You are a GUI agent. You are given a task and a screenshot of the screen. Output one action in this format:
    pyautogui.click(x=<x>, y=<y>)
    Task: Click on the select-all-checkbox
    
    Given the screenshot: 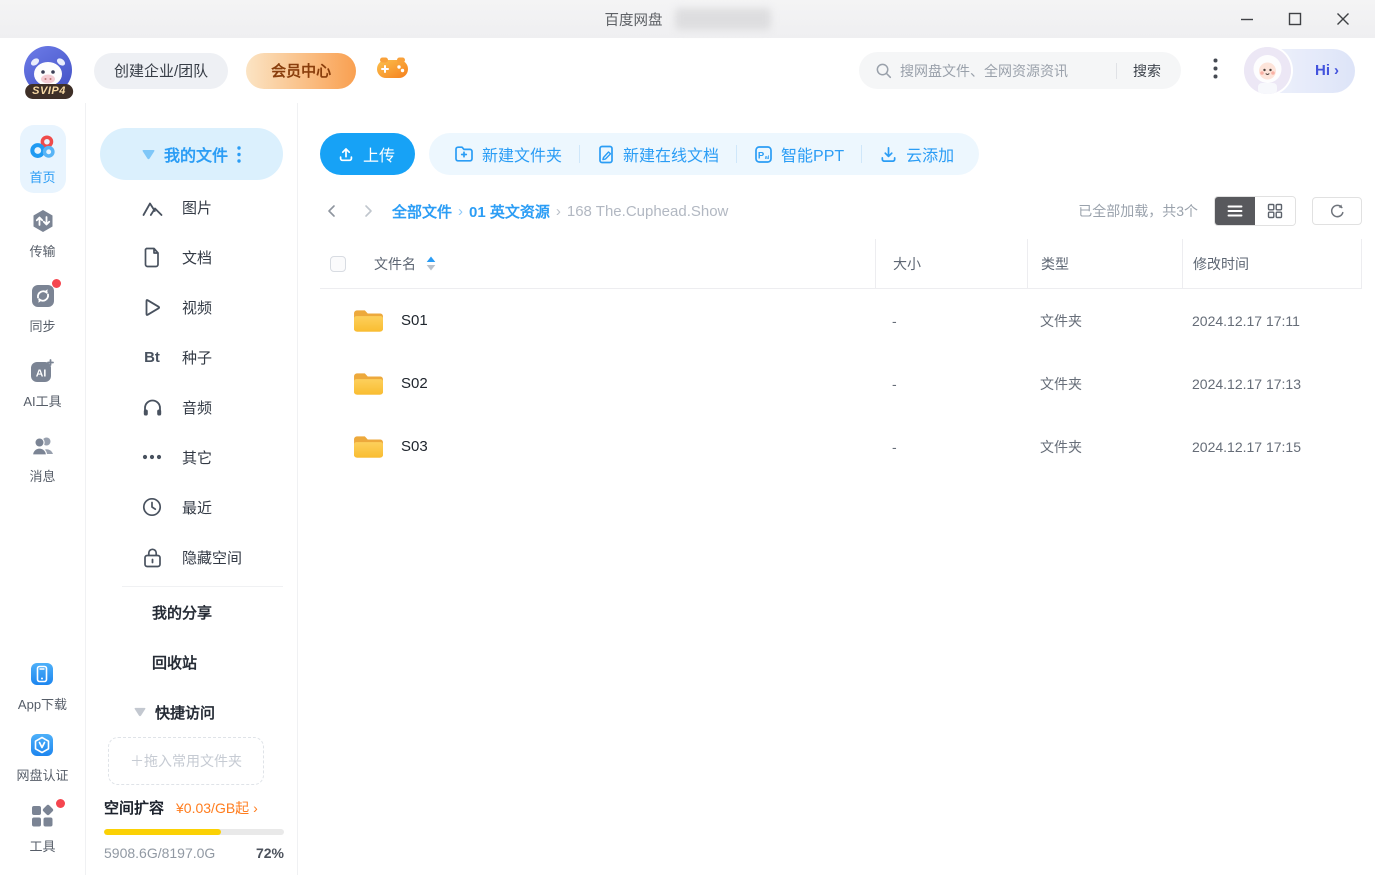 What is the action you would take?
    pyautogui.click(x=338, y=263)
    